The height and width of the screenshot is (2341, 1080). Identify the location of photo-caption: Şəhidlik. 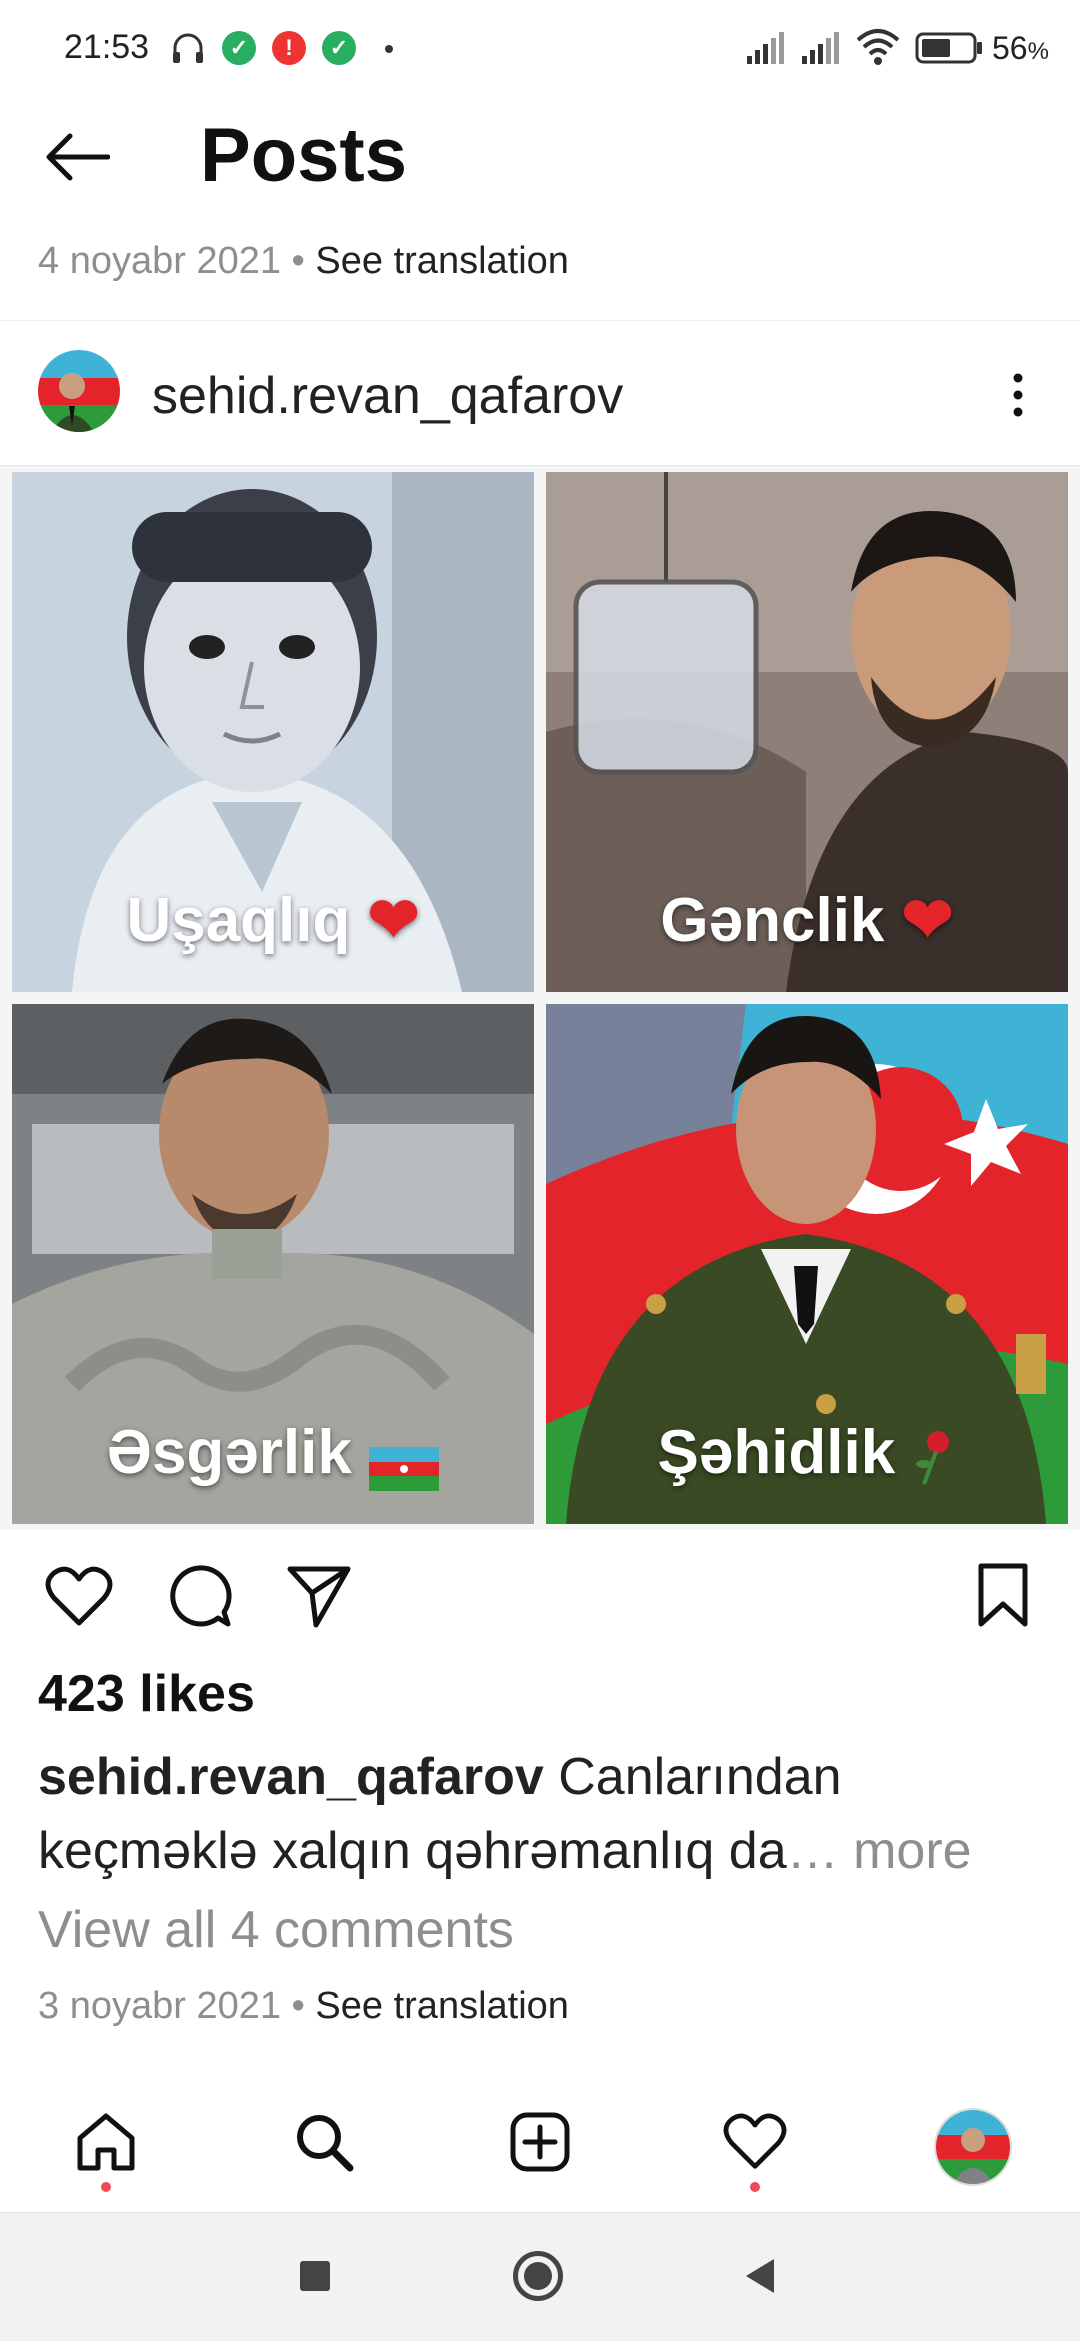
(807, 1452).